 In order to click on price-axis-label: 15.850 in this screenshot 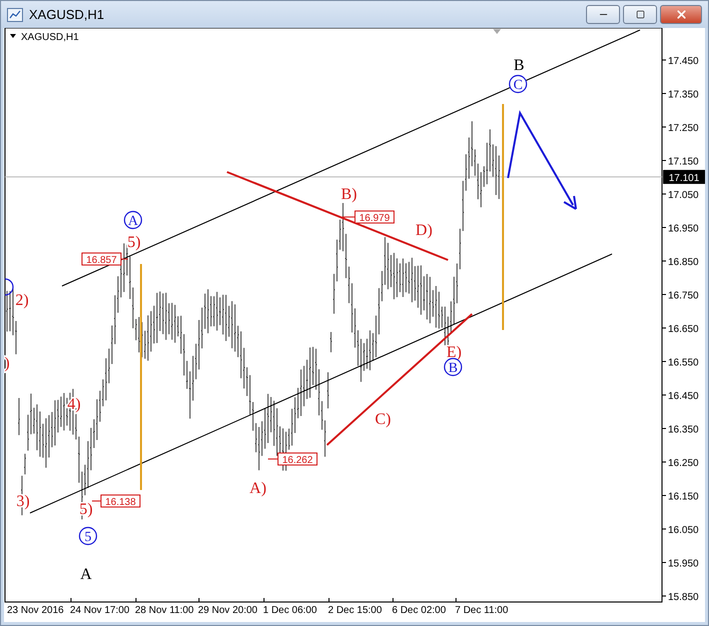, I will do `click(683, 597)`.